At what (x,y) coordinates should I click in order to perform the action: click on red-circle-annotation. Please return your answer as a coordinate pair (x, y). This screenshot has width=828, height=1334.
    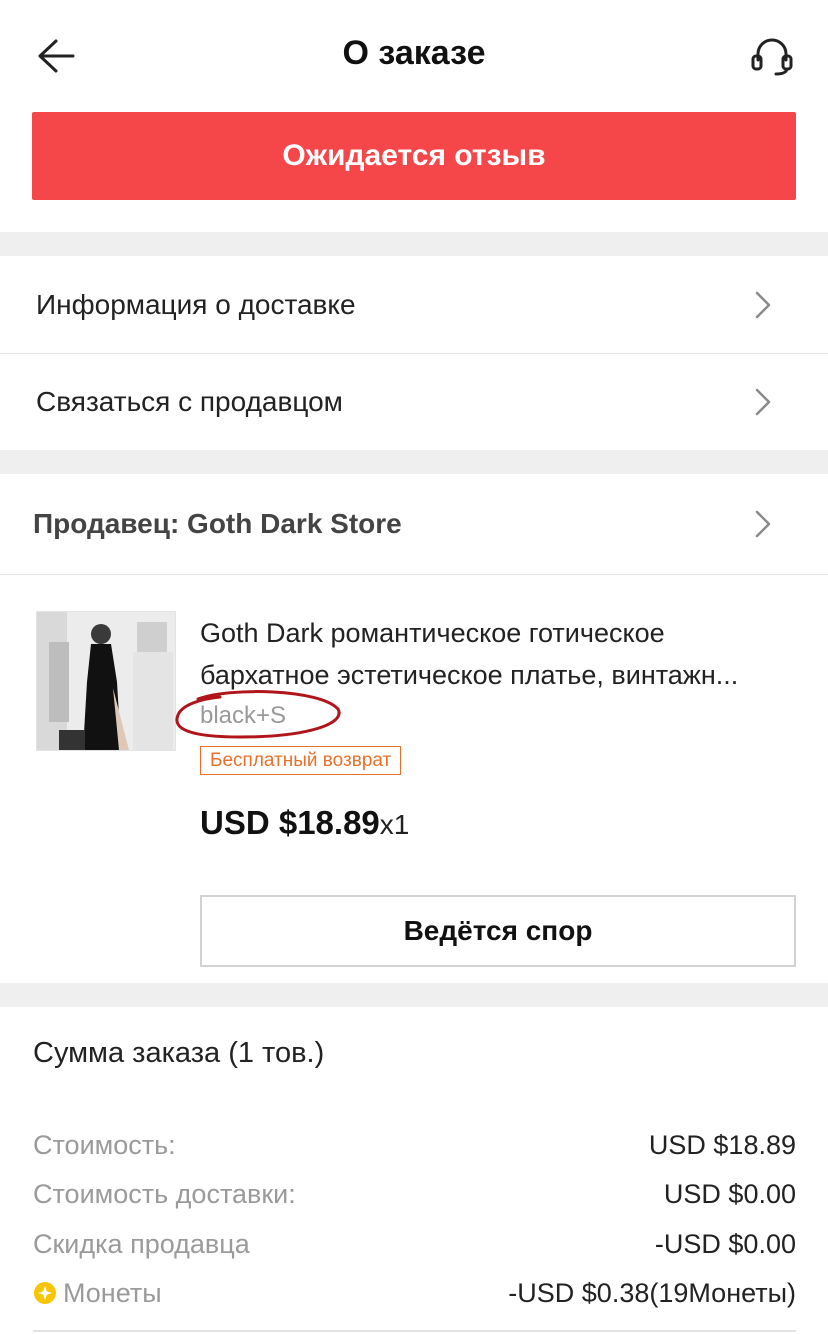
    Looking at the image, I should click on (258, 714).